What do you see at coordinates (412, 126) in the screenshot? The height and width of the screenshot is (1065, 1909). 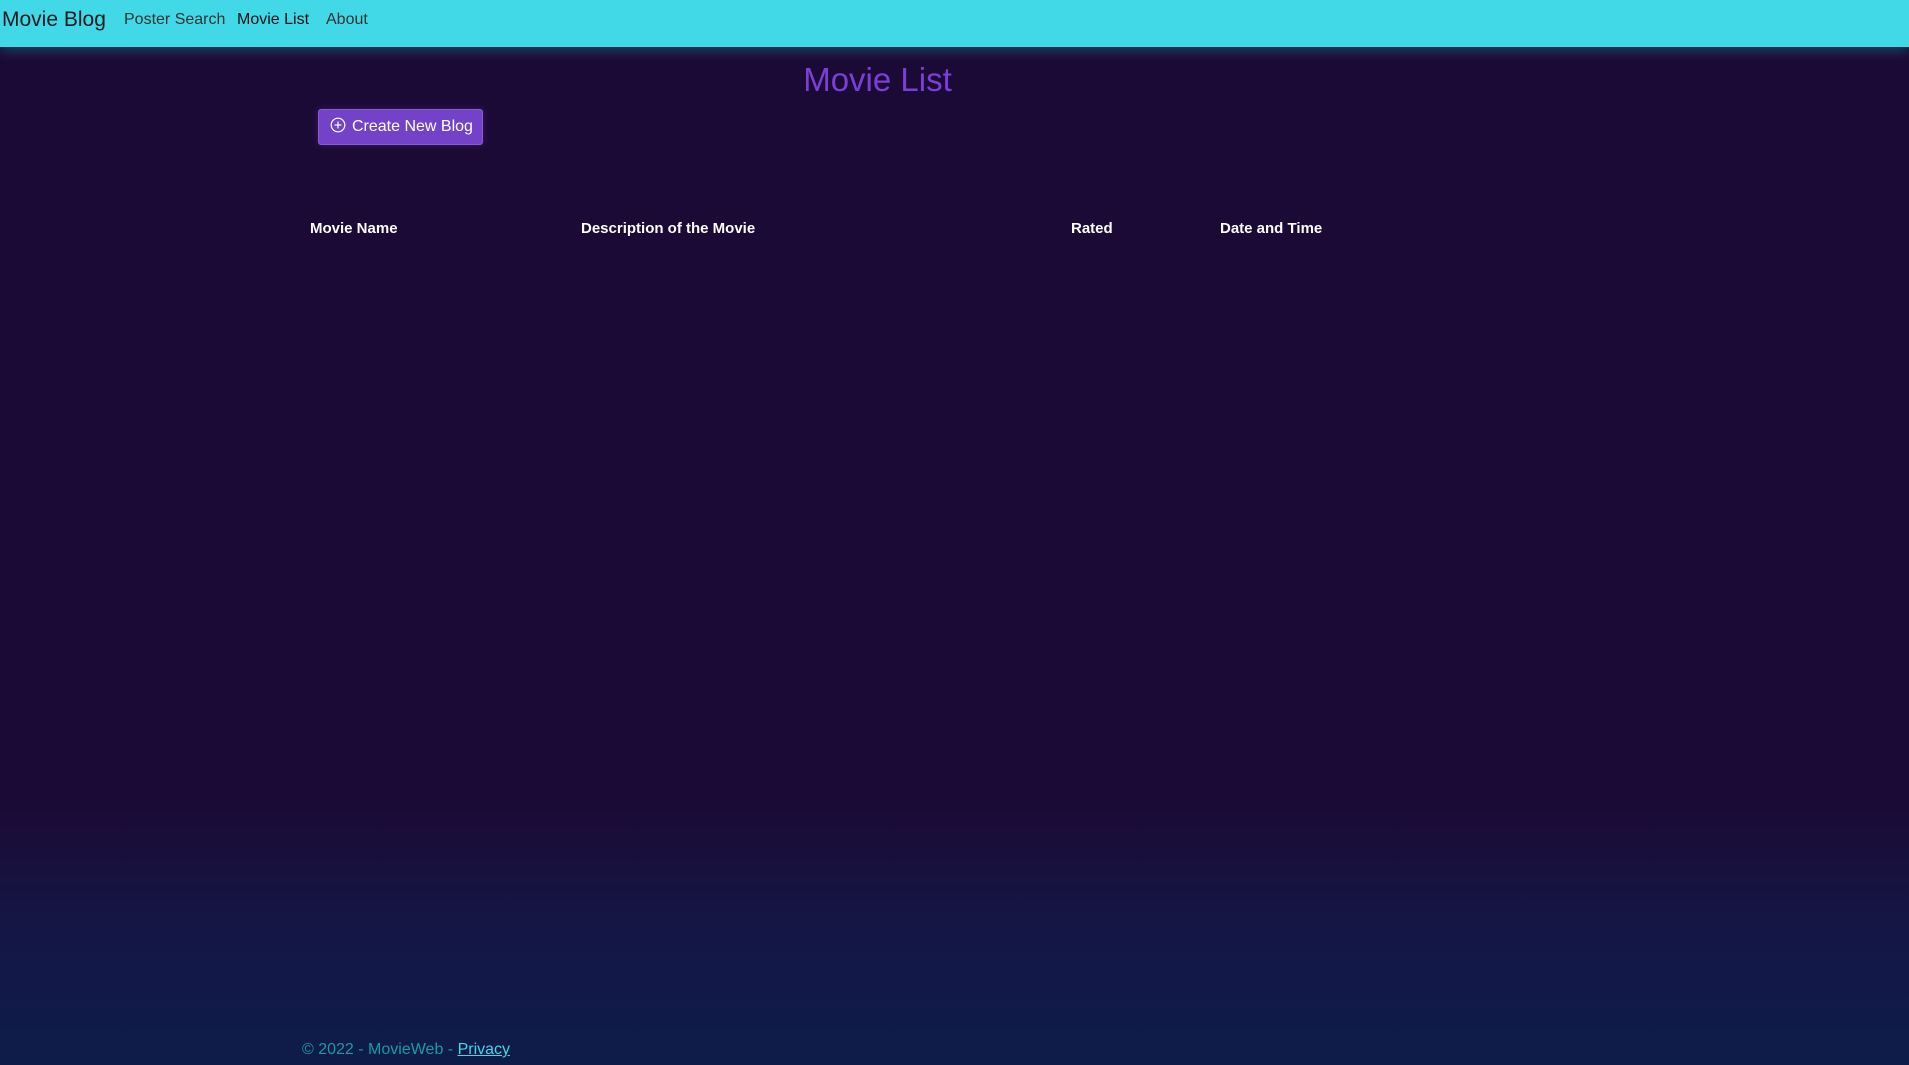 I see `create-new-blog-label: Create New Blog` at bounding box center [412, 126].